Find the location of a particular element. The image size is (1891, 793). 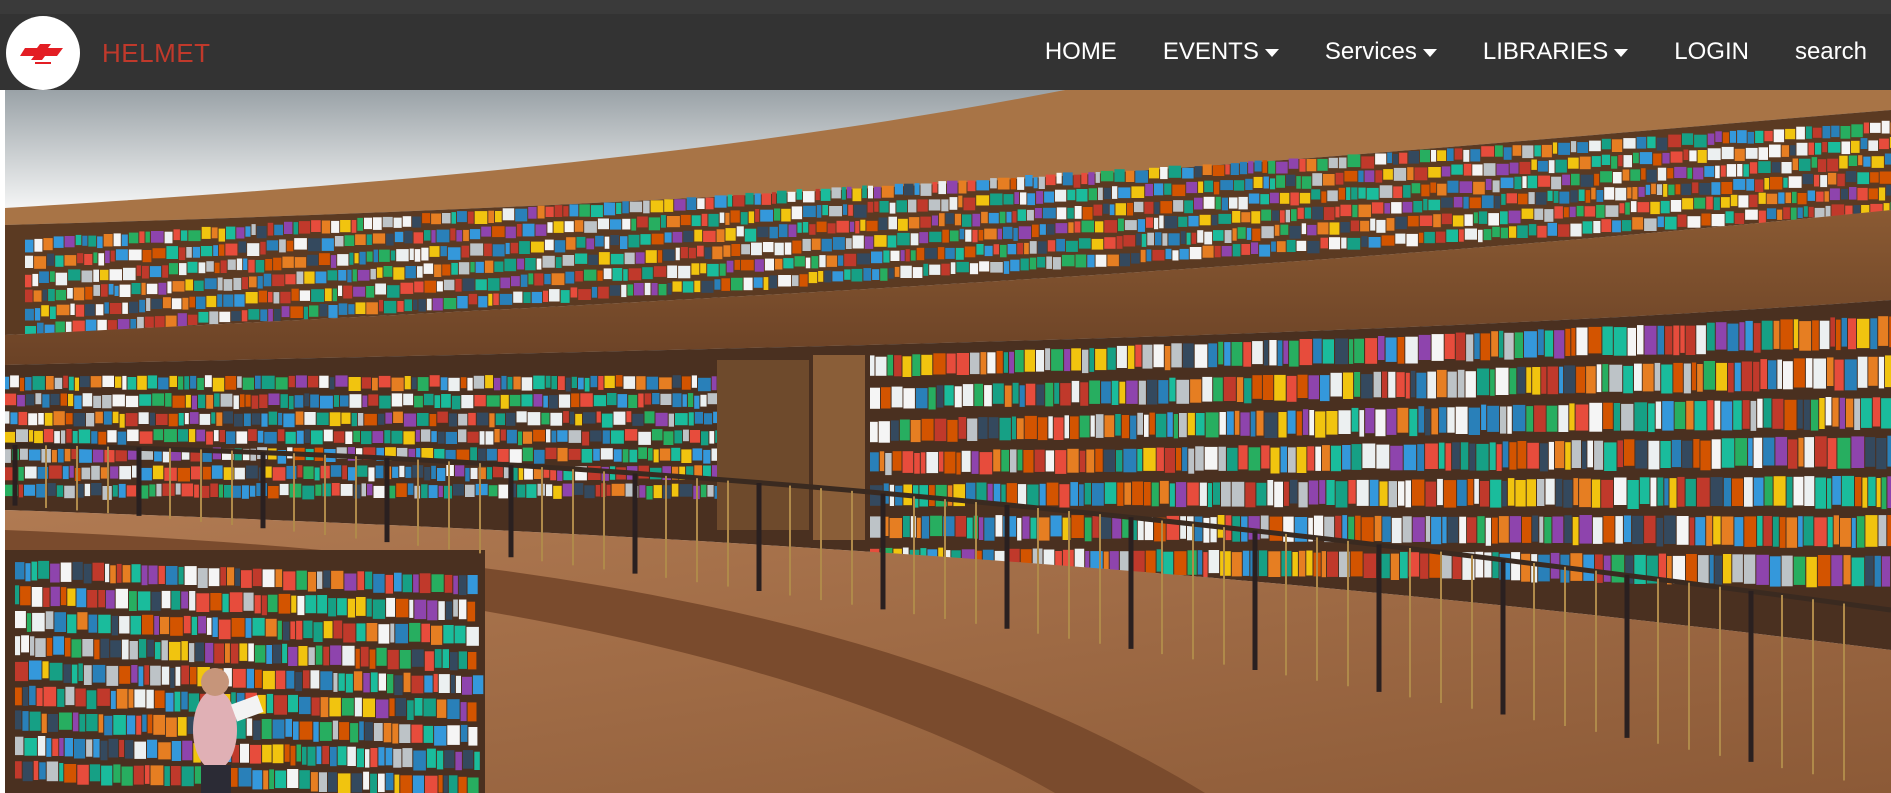

nav-libraries: LIBRARIES is located at coordinates (1555, 52).